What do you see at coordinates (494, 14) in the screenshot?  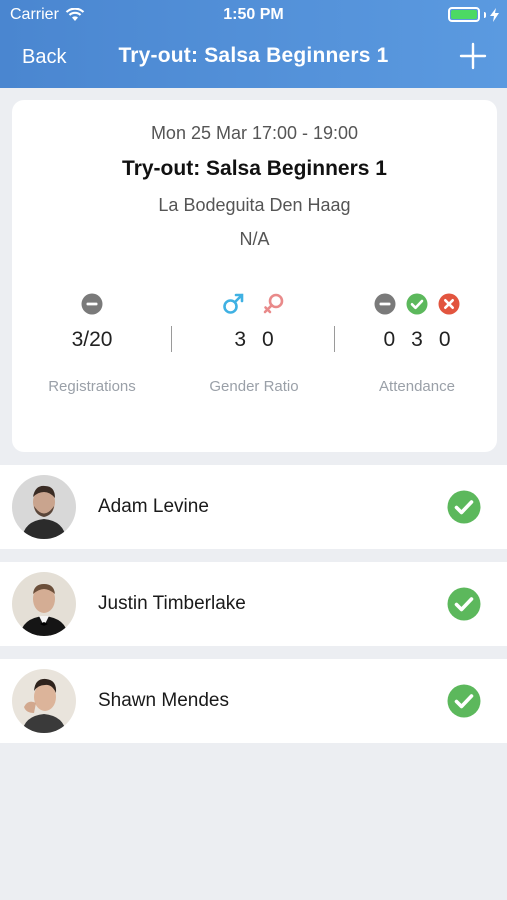 I see `charging-bolt-icon` at bounding box center [494, 14].